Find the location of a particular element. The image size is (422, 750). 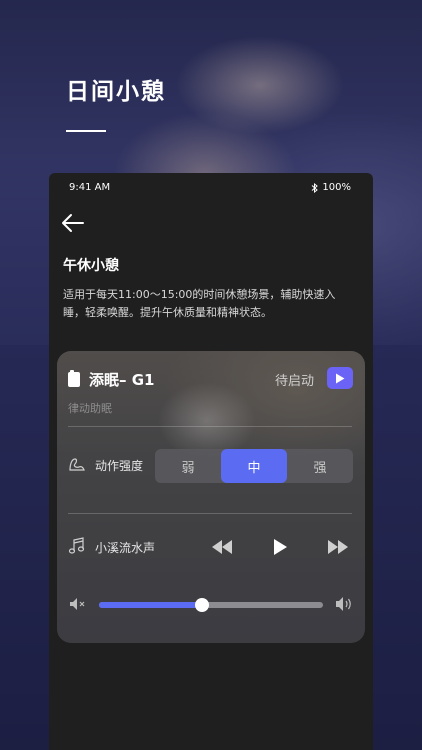

device-status: 待启动 is located at coordinates (295, 381).